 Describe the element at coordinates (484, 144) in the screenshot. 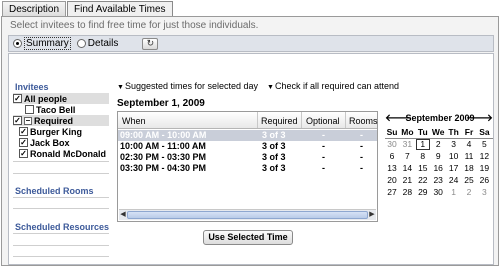

I see `calendar-day: 5` at that location.